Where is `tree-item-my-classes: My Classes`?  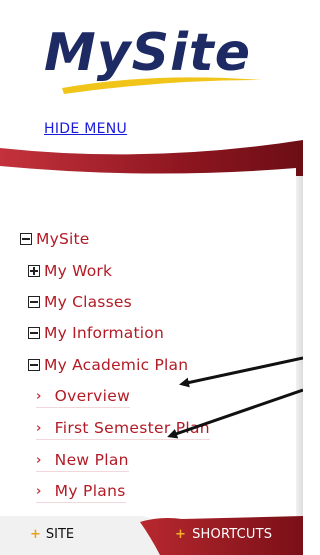
tree-item-my-classes: My Classes is located at coordinates (80, 302).